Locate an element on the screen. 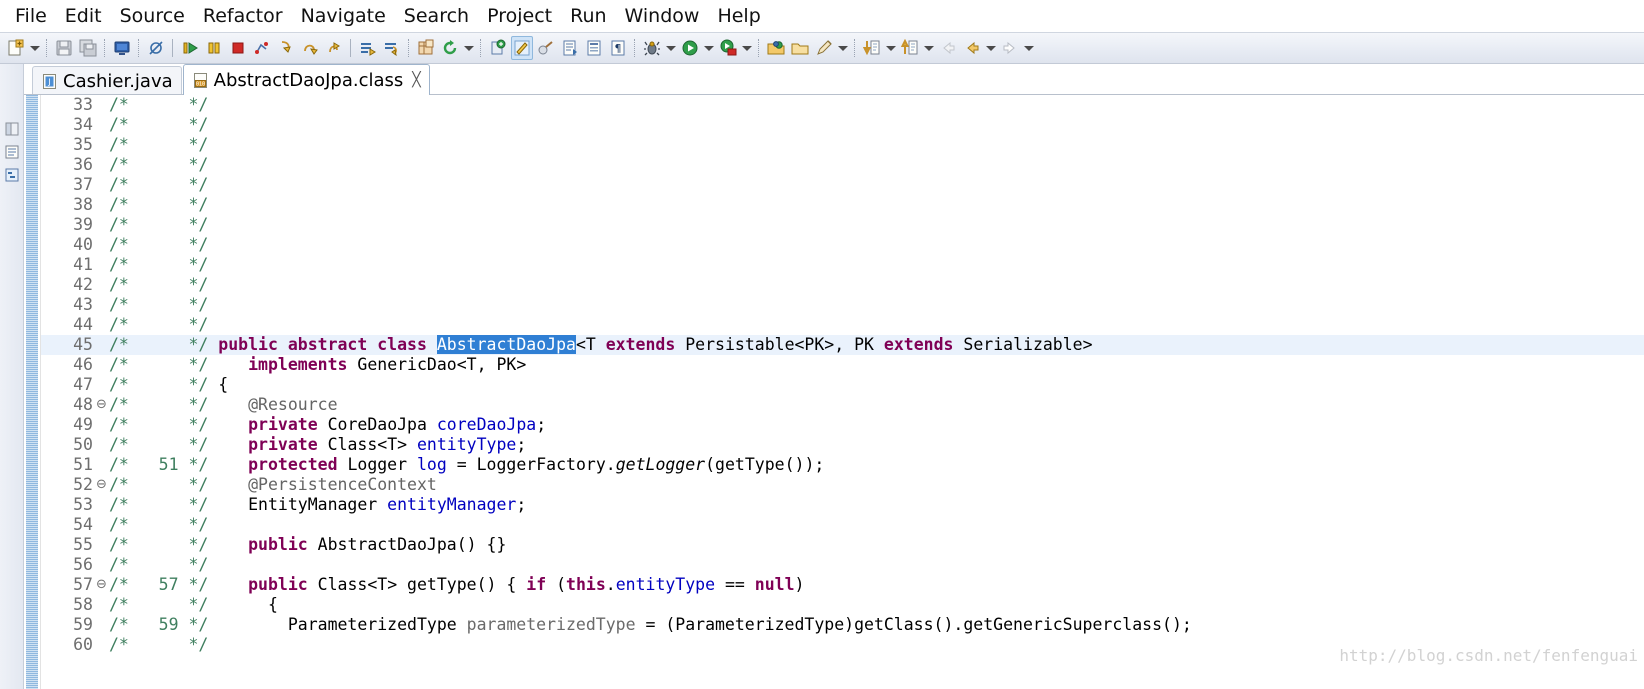  toggle-mark-occurrences-icon is located at coordinates (522, 48).